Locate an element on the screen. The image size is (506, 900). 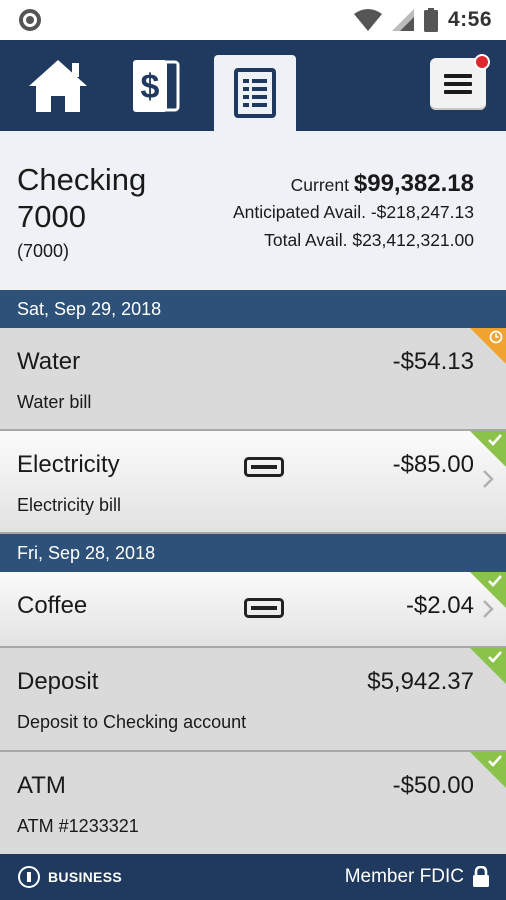
transaction-title: ATM is located at coordinates (41, 785).